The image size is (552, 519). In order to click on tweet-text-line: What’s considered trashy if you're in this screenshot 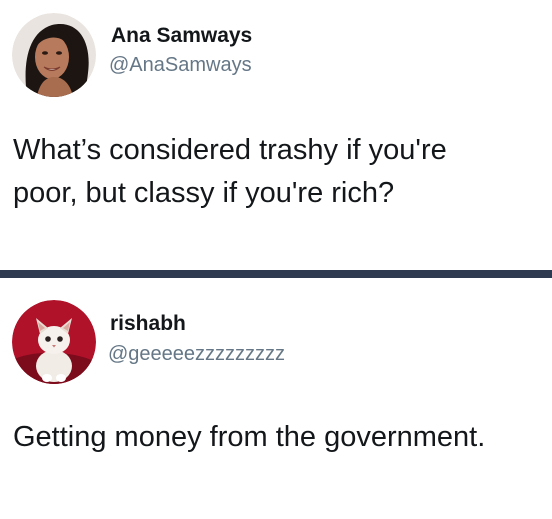, I will do `click(230, 150)`.